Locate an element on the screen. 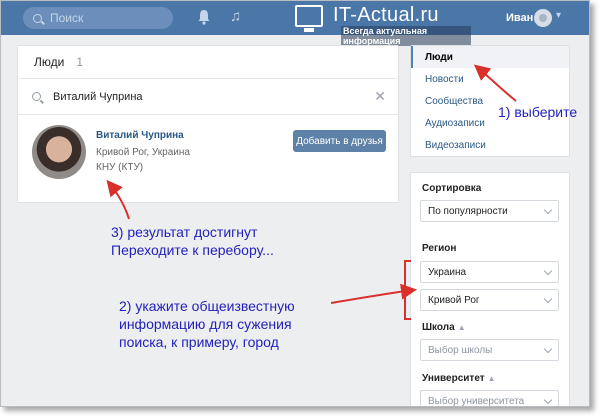 This screenshot has height=416, width=600. country-value: Украина is located at coordinates (447, 272).